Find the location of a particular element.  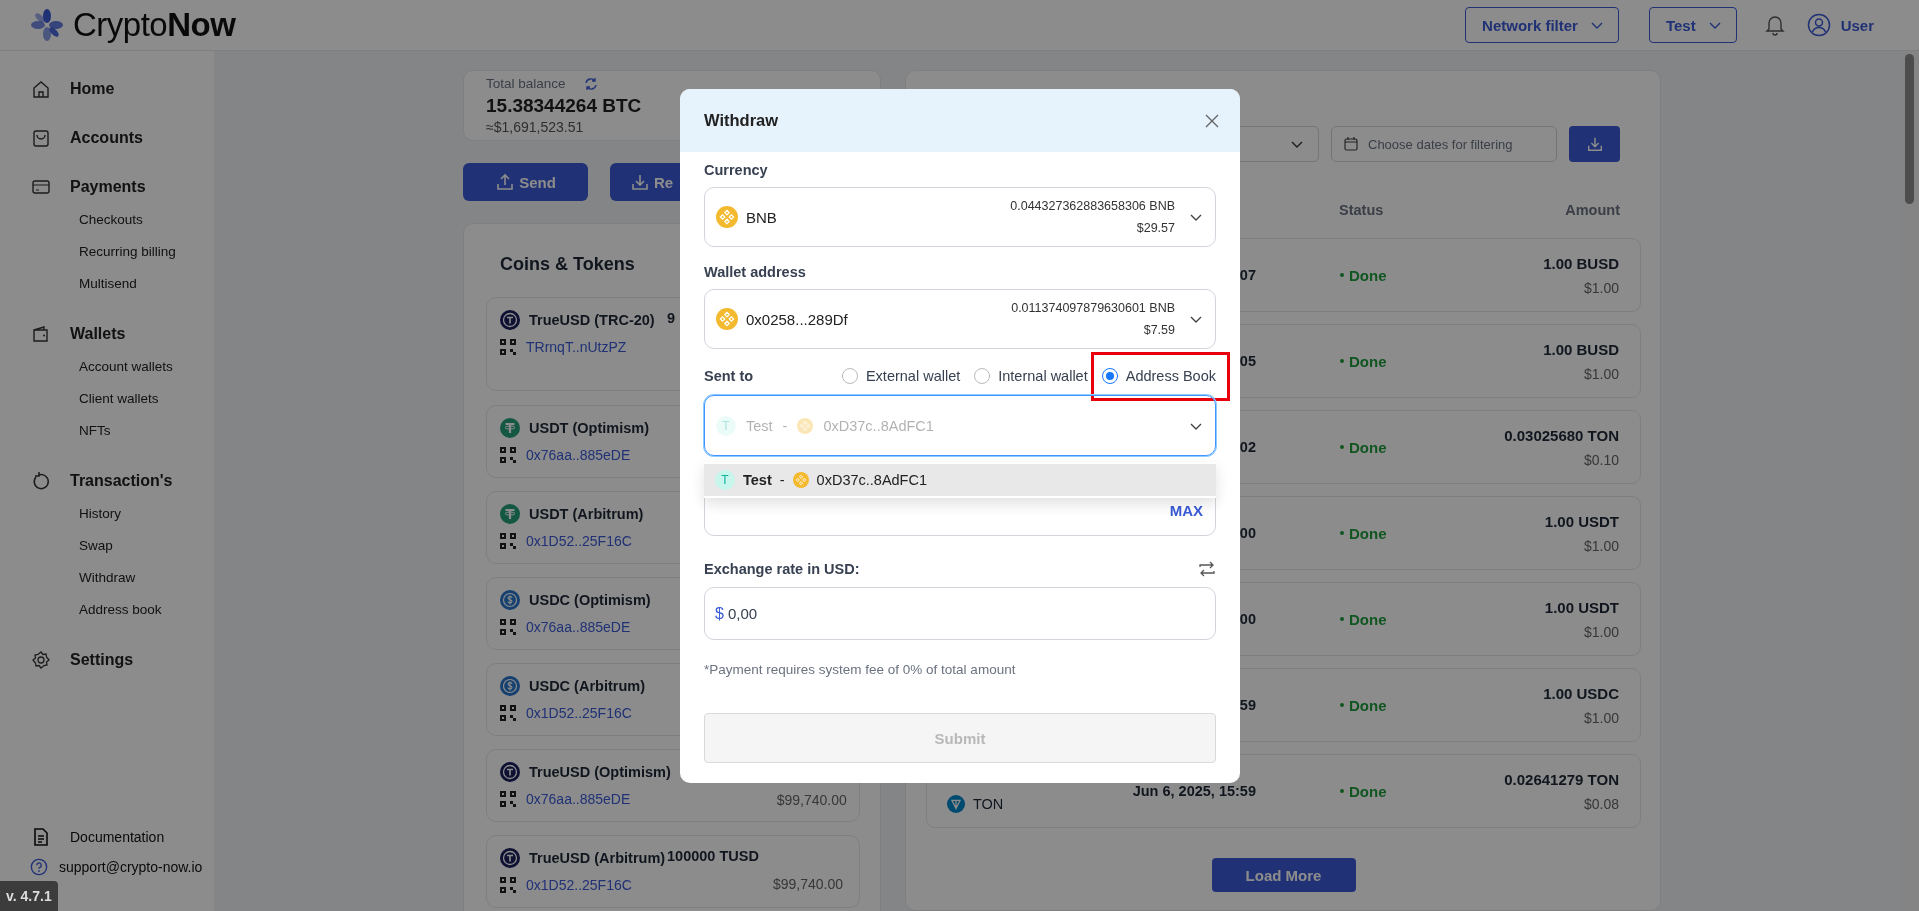

swap-icon is located at coordinates (1207, 569).